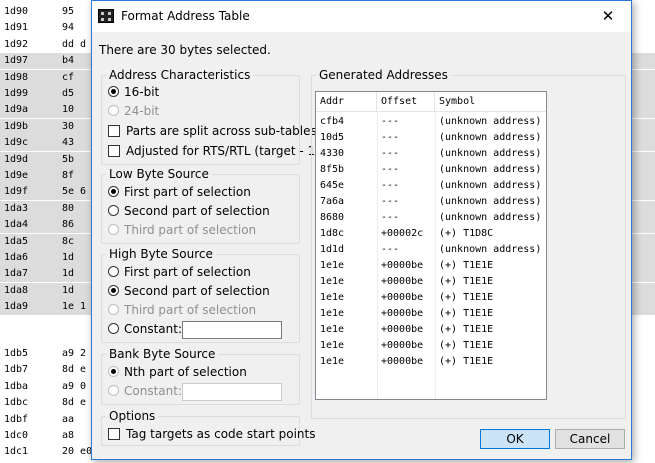 The height and width of the screenshot is (463, 655). I want to click on bank-radio-nth: Nth part of selection, so click(177, 372).